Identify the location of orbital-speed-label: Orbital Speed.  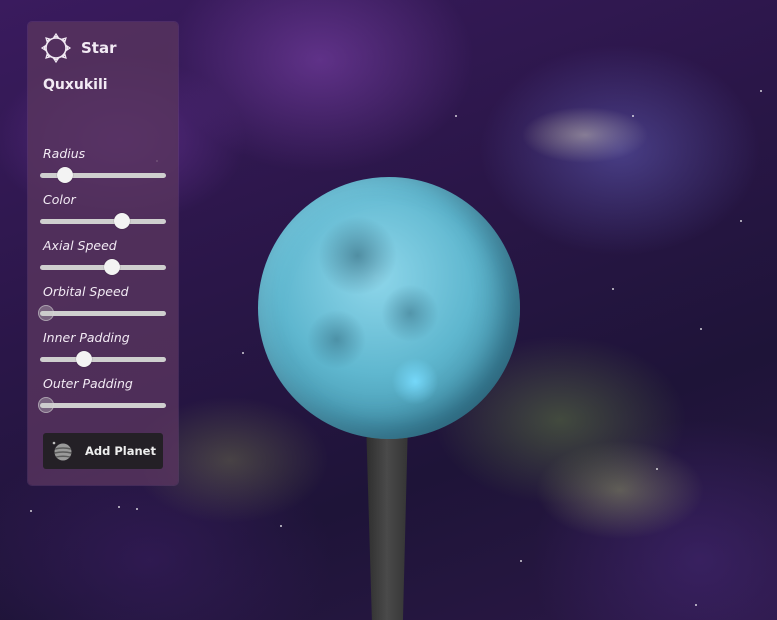
(86, 291).